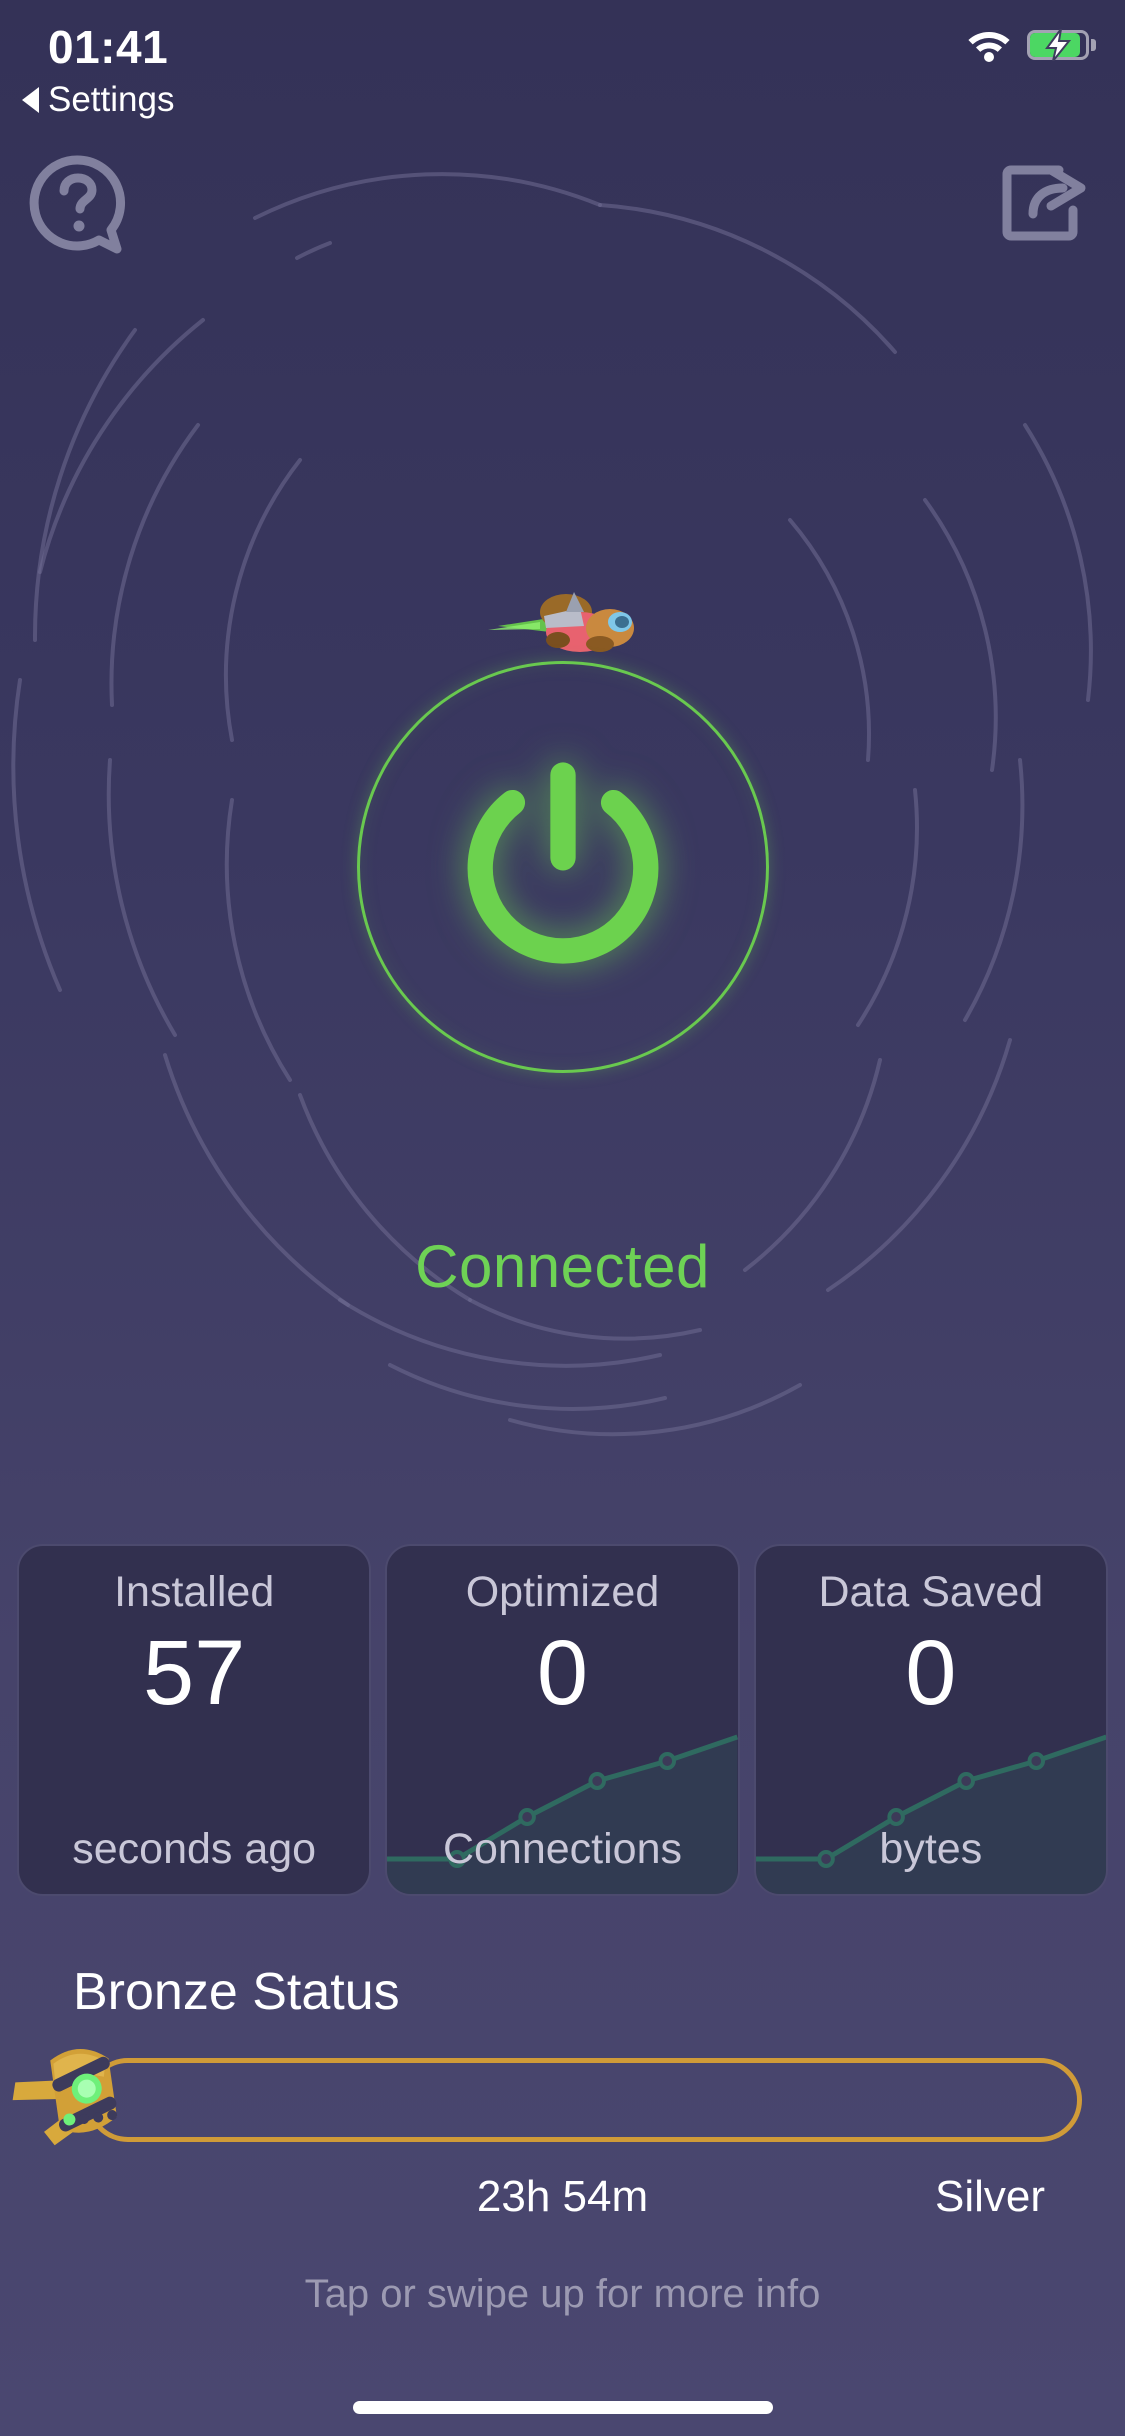 The image size is (1125, 2436). Describe the element at coordinates (65, 2097) in the screenshot. I see `bronze-rocket-icon` at that location.